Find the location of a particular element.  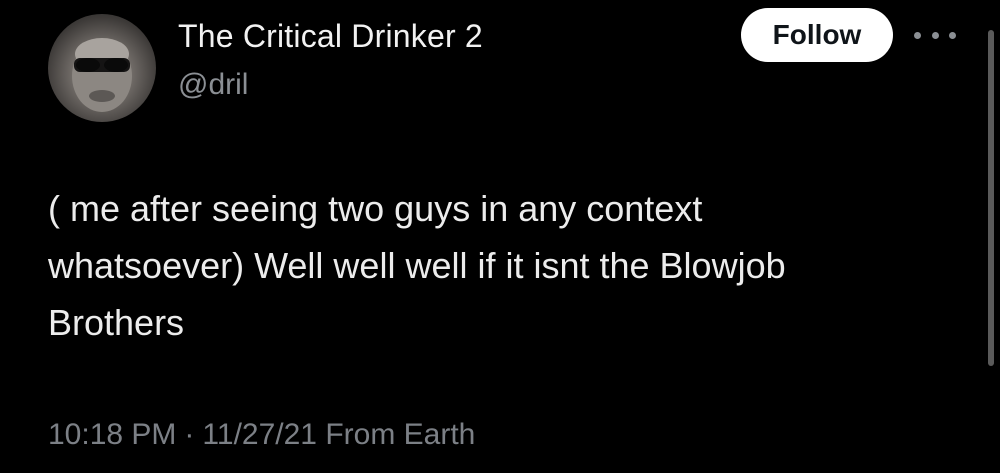

tweet-date: 11/27/21 is located at coordinates (259, 434).